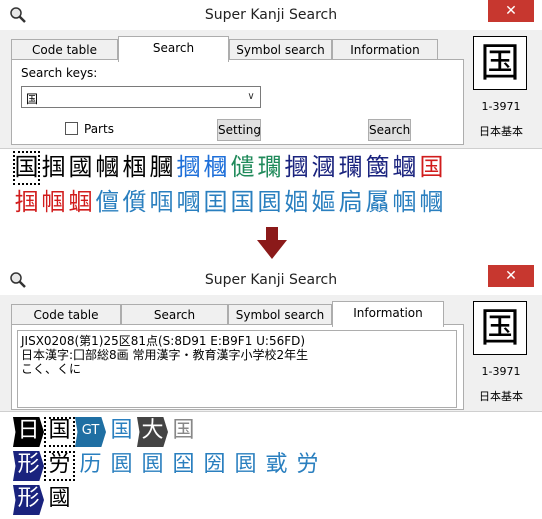 The width and height of the screenshot is (542, 519). I want to click on related-row: 形國, so click(44, 500).